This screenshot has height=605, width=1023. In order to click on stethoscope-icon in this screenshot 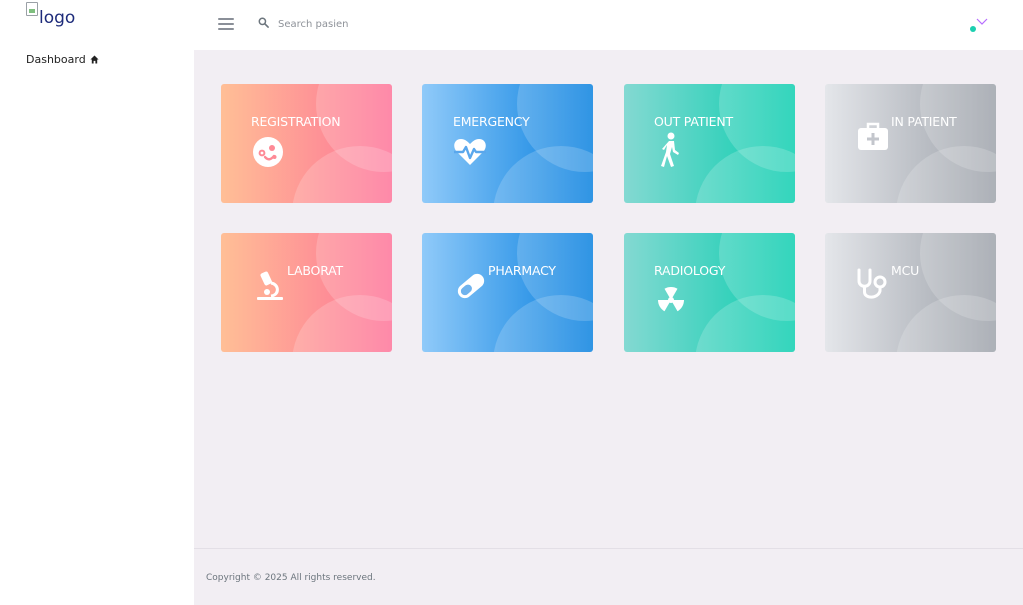, I will do `click(872, 283)`.